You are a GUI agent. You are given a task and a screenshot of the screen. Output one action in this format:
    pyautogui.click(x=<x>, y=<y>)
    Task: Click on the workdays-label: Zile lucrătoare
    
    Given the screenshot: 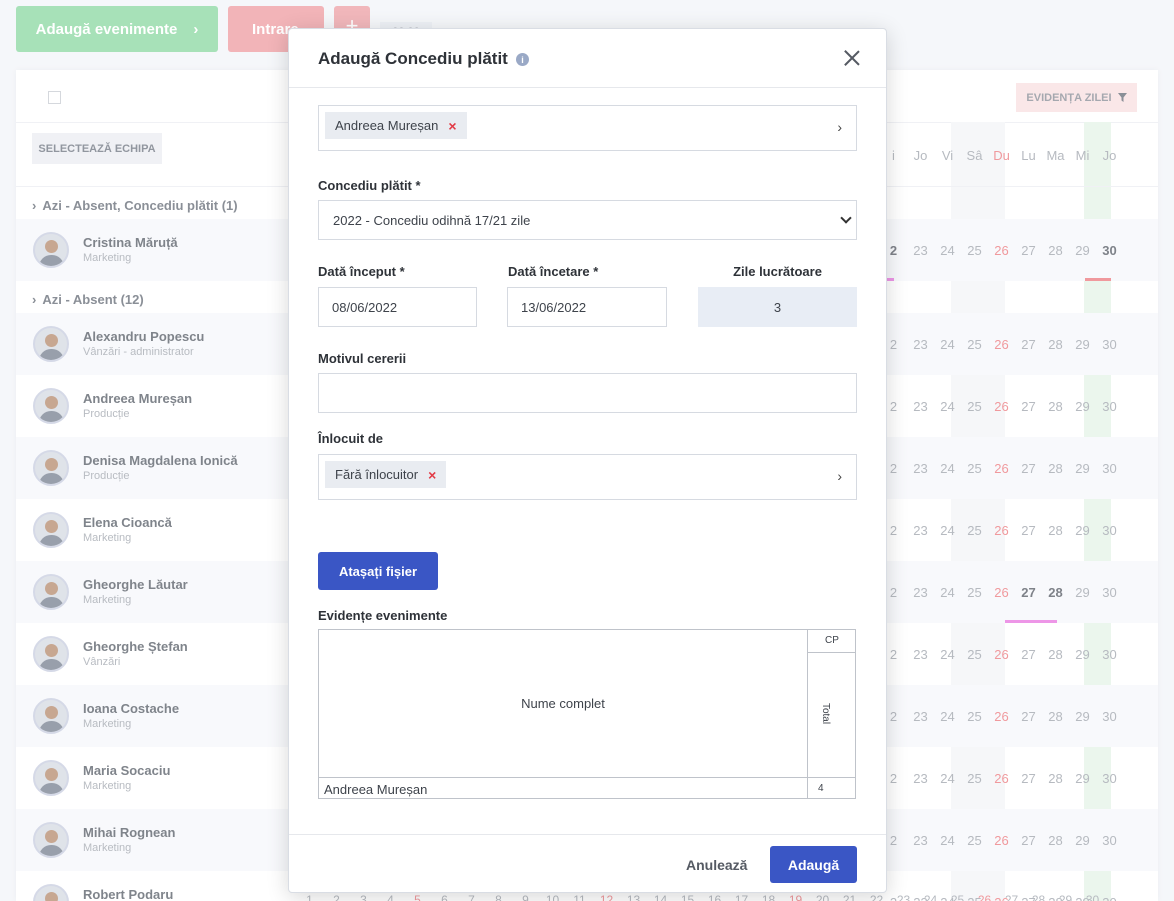 What is the action you would take?
    pyautogui.click(x=777, y=271)
    